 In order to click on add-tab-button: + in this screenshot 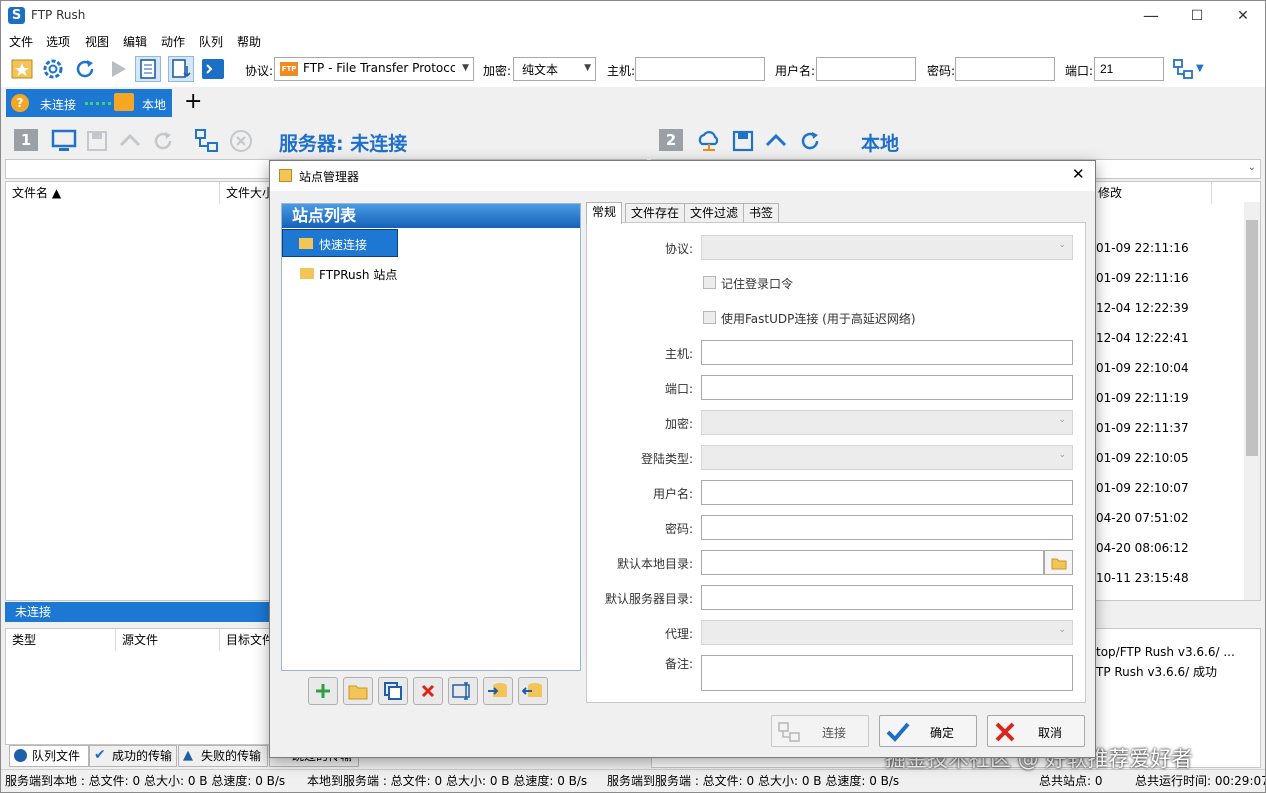, I will do `click(193, 102)`.